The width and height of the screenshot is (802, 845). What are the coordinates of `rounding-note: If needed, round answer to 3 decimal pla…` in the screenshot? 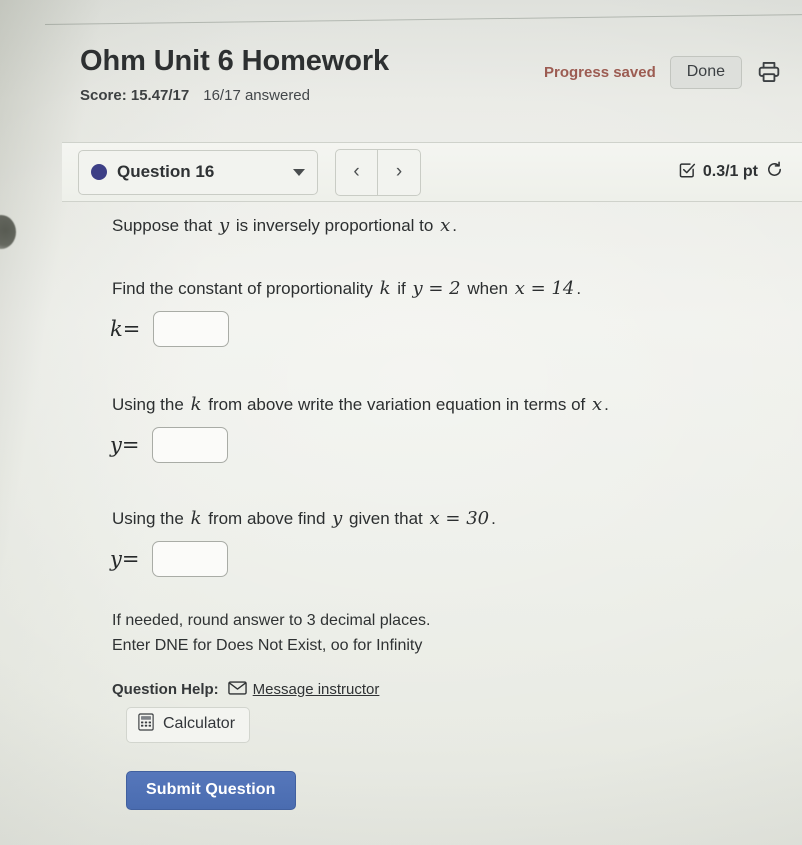 It's located at (271, 620).